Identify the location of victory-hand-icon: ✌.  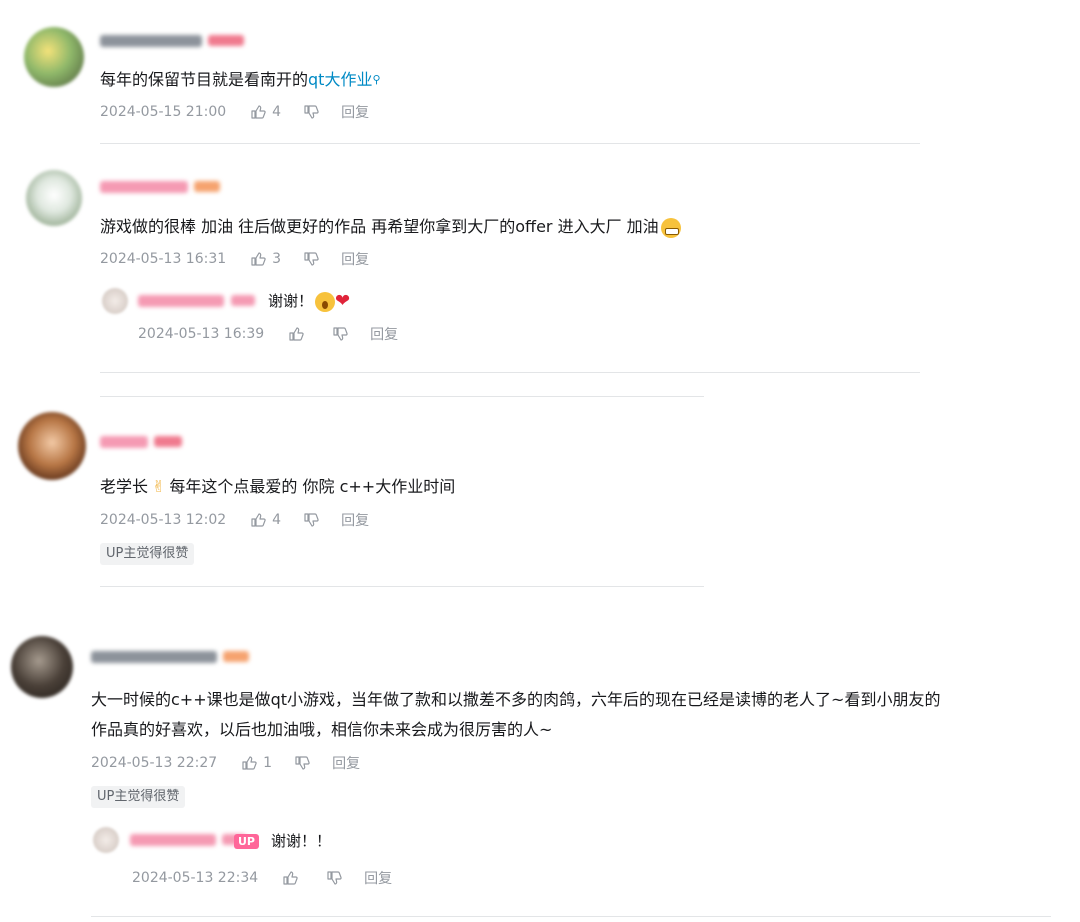
(159, 486).